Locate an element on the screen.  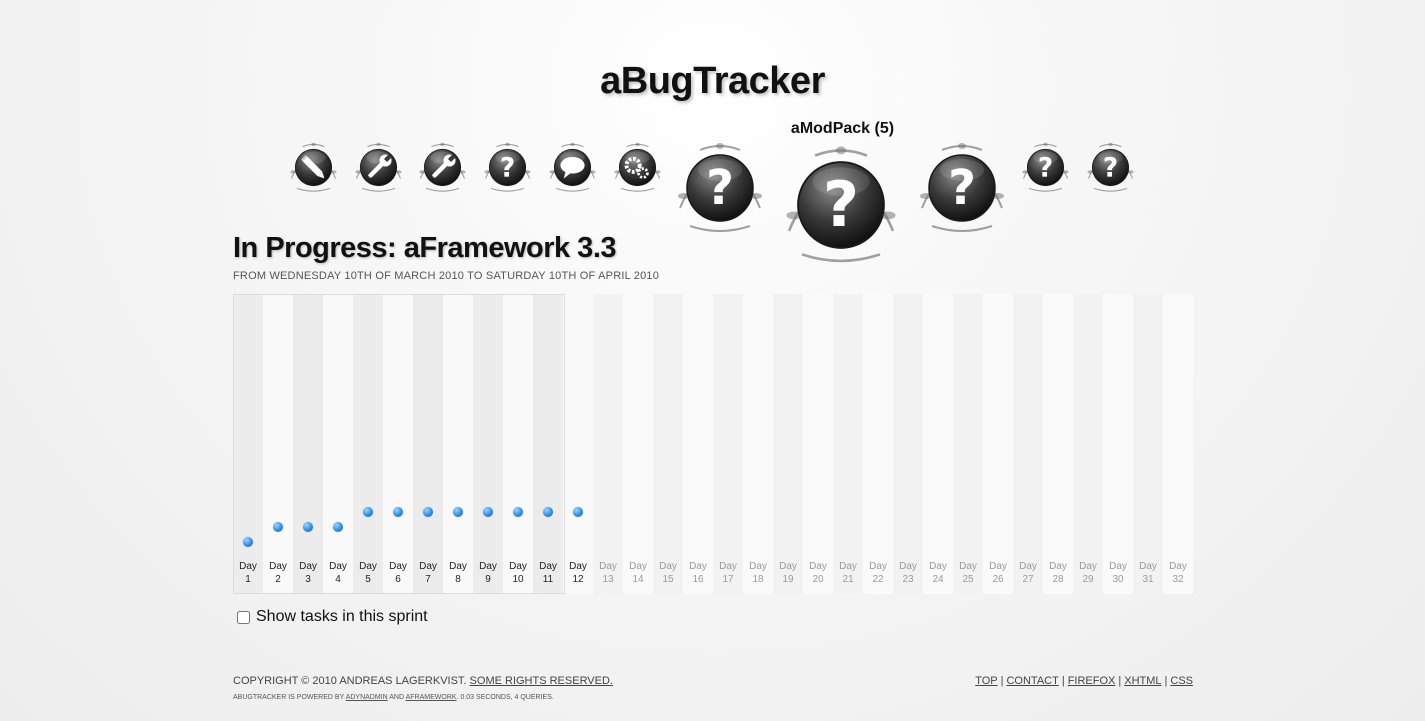
day-column: Day 12 is located at coordinates (578, 444).